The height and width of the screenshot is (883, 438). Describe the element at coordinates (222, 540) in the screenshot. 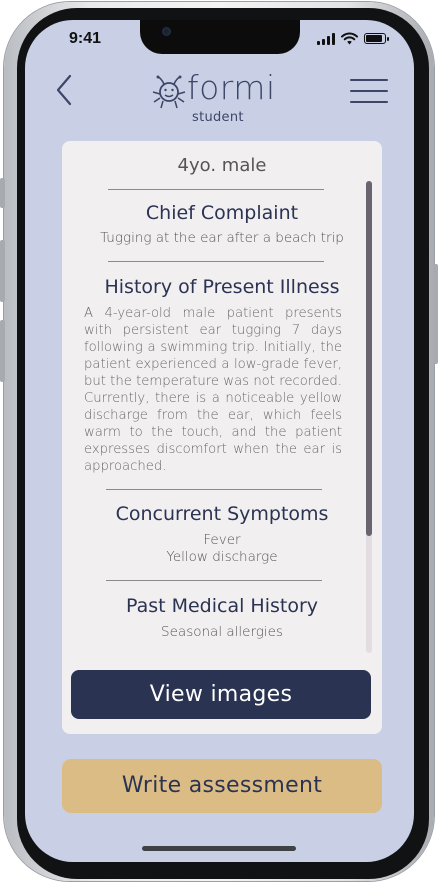

I see `symptom-item: Fever` at that location.